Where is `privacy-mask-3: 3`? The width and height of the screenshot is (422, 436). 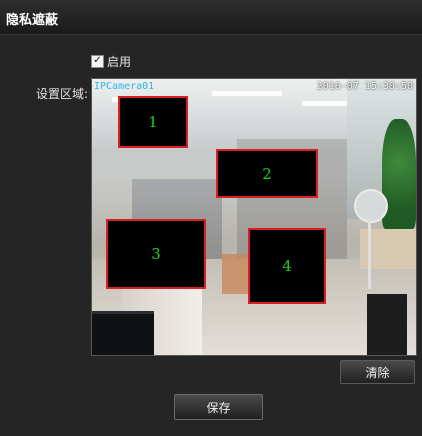 privacy-mask-3: 3 is located at coordinates (156, 254).